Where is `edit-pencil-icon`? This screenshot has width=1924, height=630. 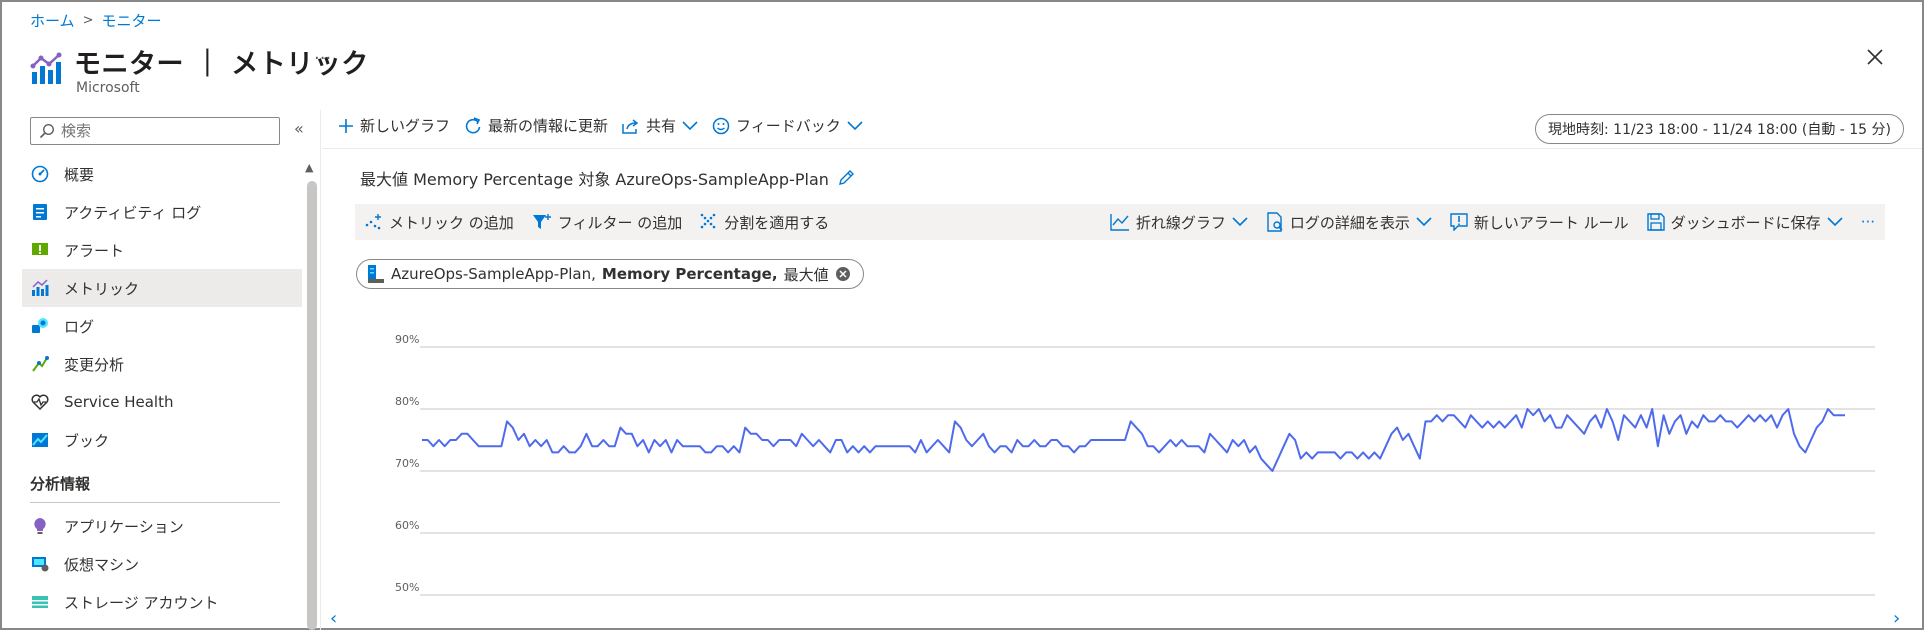 edit-pencil-icon is located at coordinates (846, 178).